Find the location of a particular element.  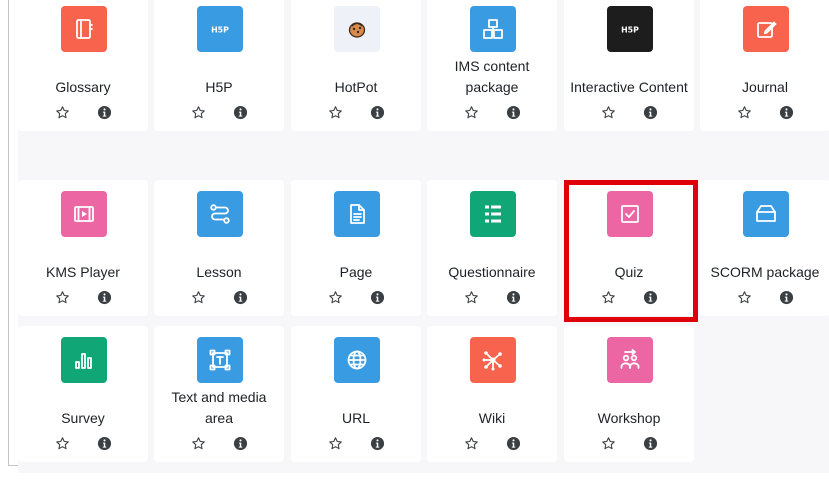

checkbox-icon is located at coordinates (630, 214).